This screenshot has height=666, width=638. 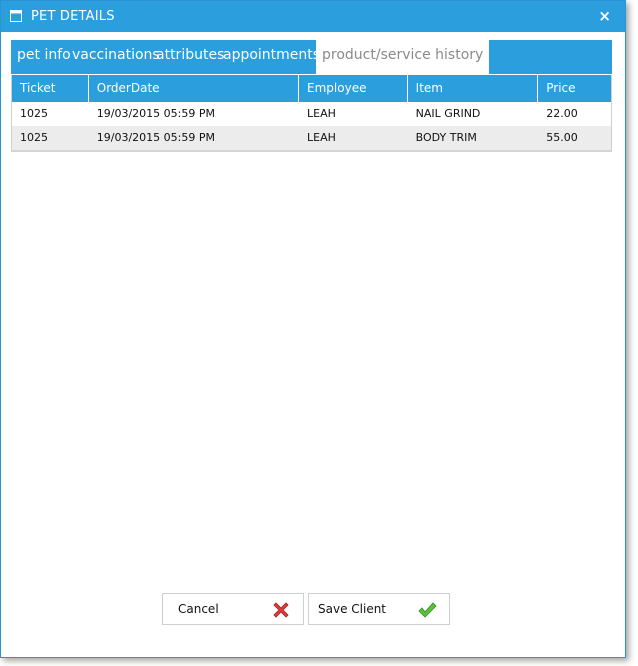 I want to click on tab-pet-info: pet info, so click(x=44, y=57).